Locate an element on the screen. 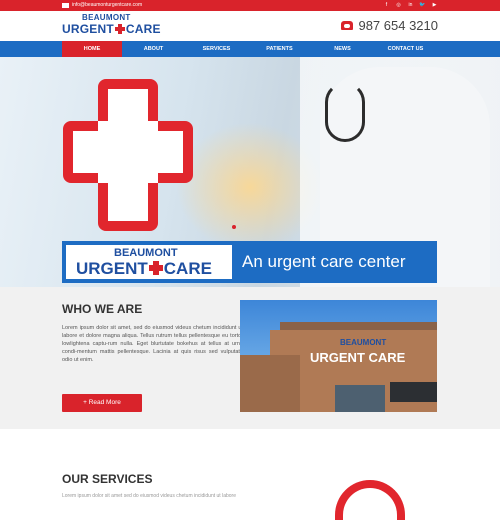 Image resolution: width=500 pixels, height=520 pixels. services-title: OUR SERVICES is located at coordinates (107, 479).